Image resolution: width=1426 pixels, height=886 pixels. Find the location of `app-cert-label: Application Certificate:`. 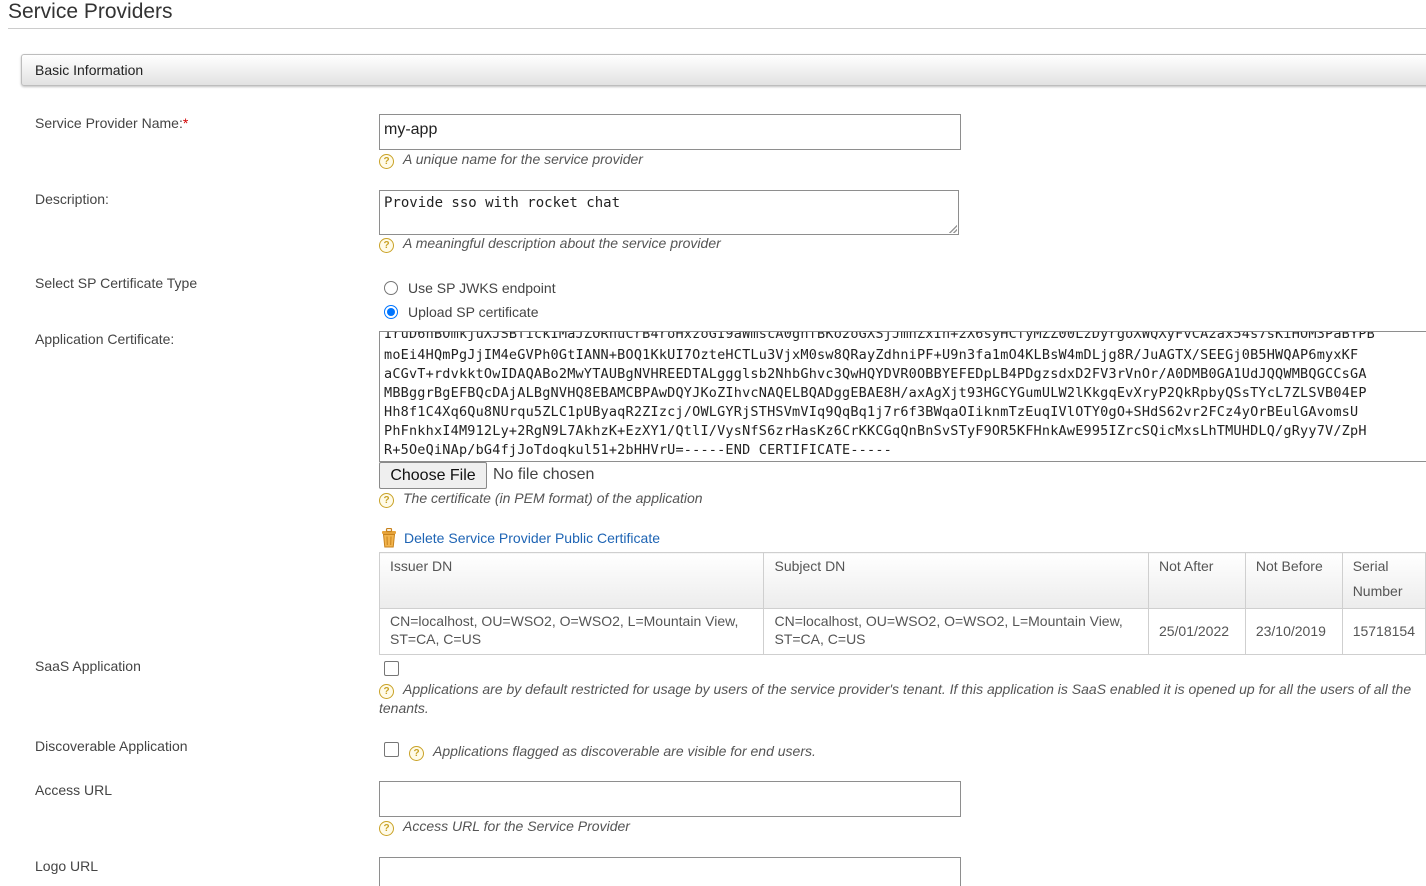

app-cert-label: Application Certificate: is located at coordinates (105, 339).